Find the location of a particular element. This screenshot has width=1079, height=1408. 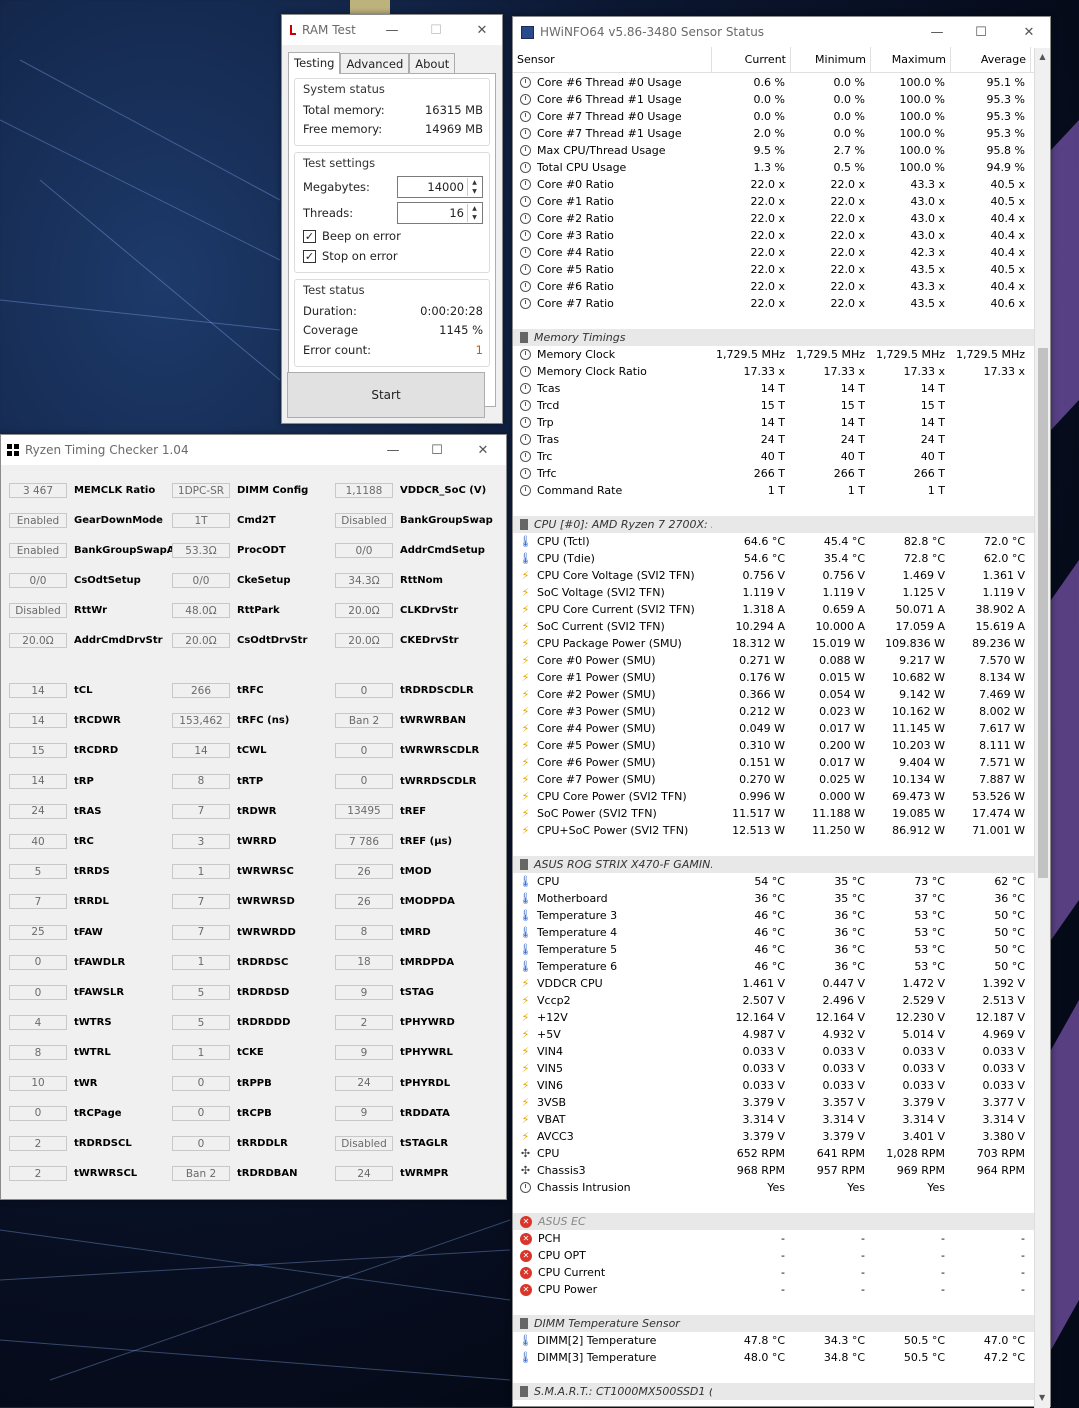

sensor-row: Core #7 Ratio 22.0 x 22.0 x 43.5 x 40.6 x is located at coordinates (774, 303).